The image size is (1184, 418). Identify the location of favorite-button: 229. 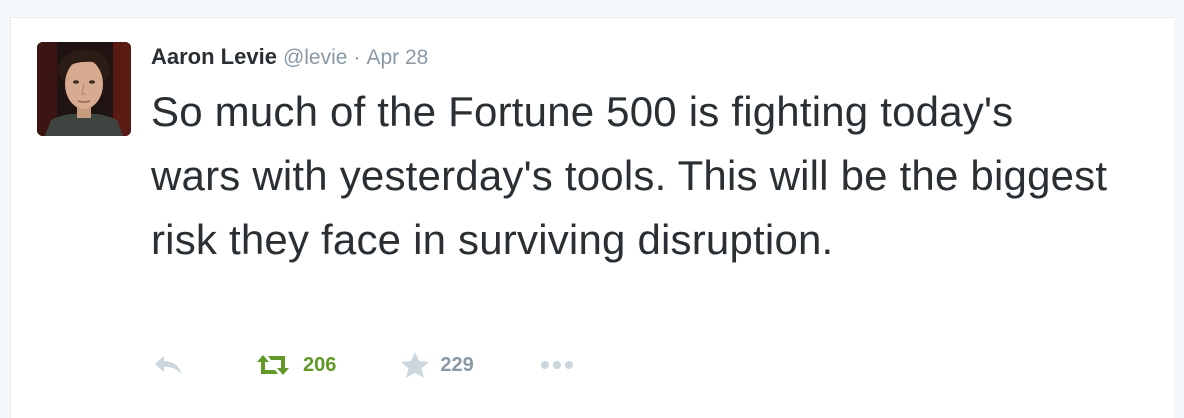
(437, 365).